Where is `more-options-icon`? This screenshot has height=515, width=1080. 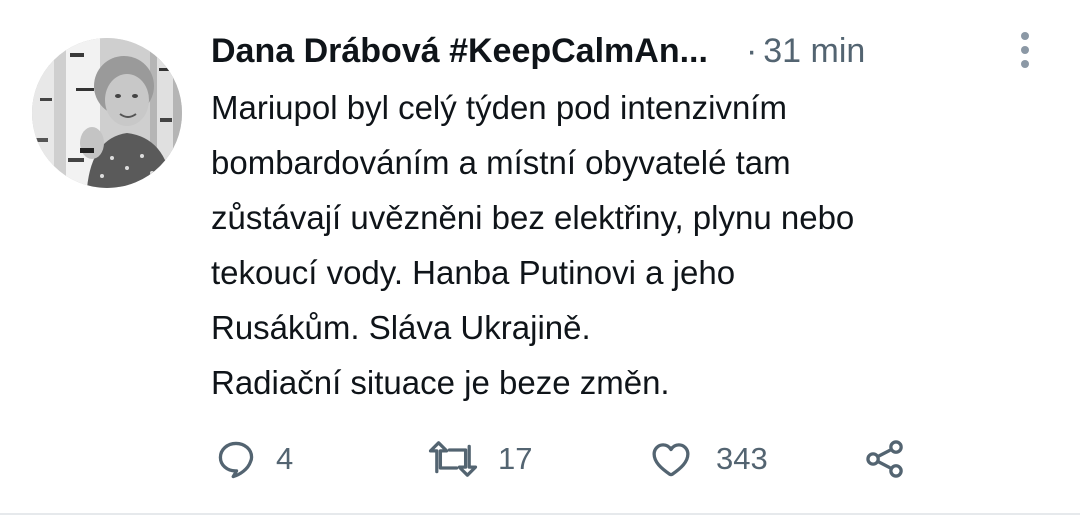 more-options-icon is located at coordinates (1026, 50).